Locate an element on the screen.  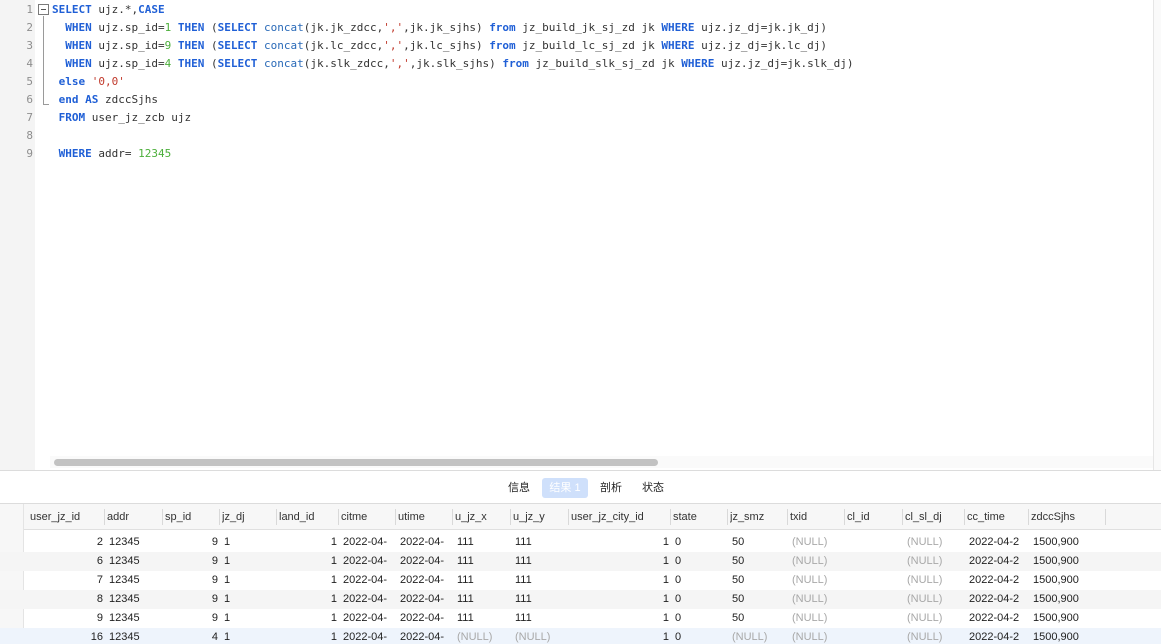
code-line: SELECT ujz.*,CASE is located at coordinates (108, 10).